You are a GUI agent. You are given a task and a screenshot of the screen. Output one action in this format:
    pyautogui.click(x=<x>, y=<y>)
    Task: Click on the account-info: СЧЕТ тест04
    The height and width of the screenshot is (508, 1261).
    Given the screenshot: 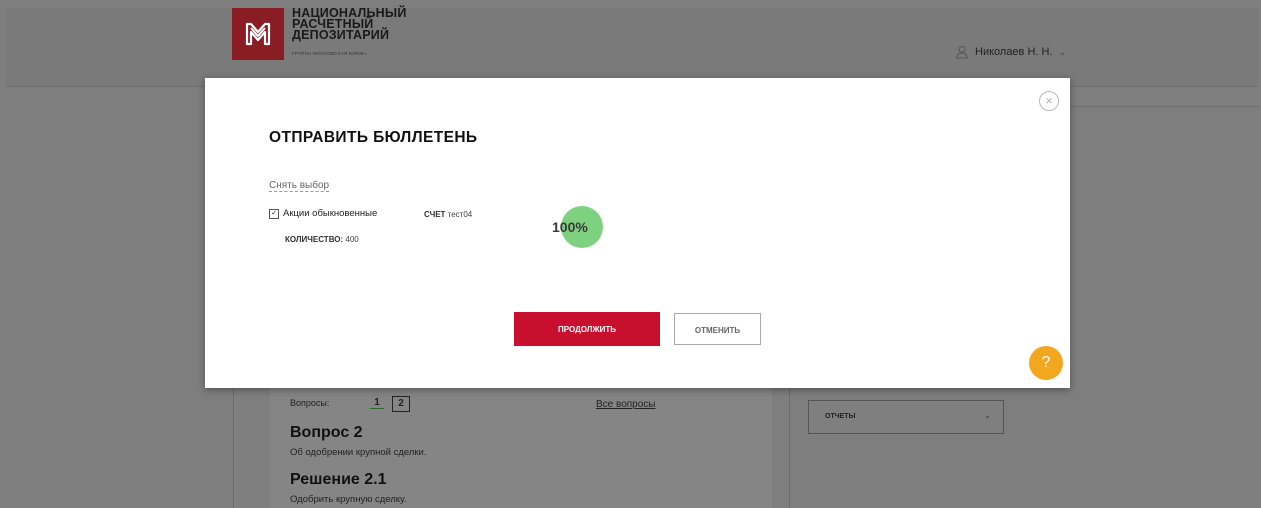 What is the action you would take?
    pyautogui.click(x=448, y=214)
    